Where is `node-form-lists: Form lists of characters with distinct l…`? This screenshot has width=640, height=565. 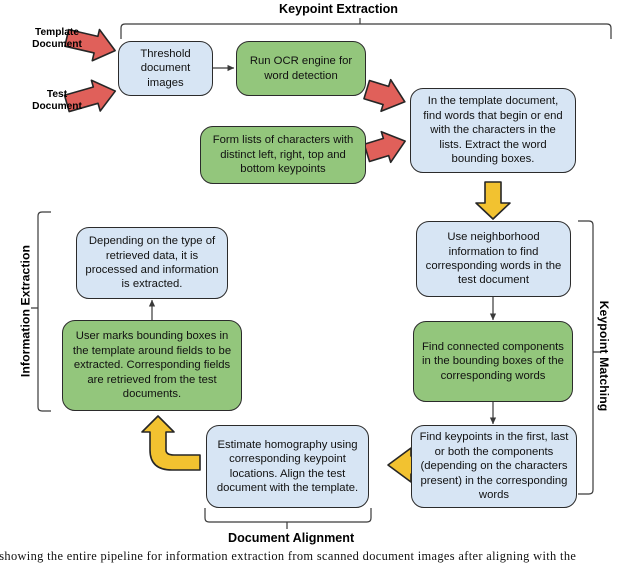
node-form-lists: Form lists of characters with distinct l… is located at coordinates (283, 155).